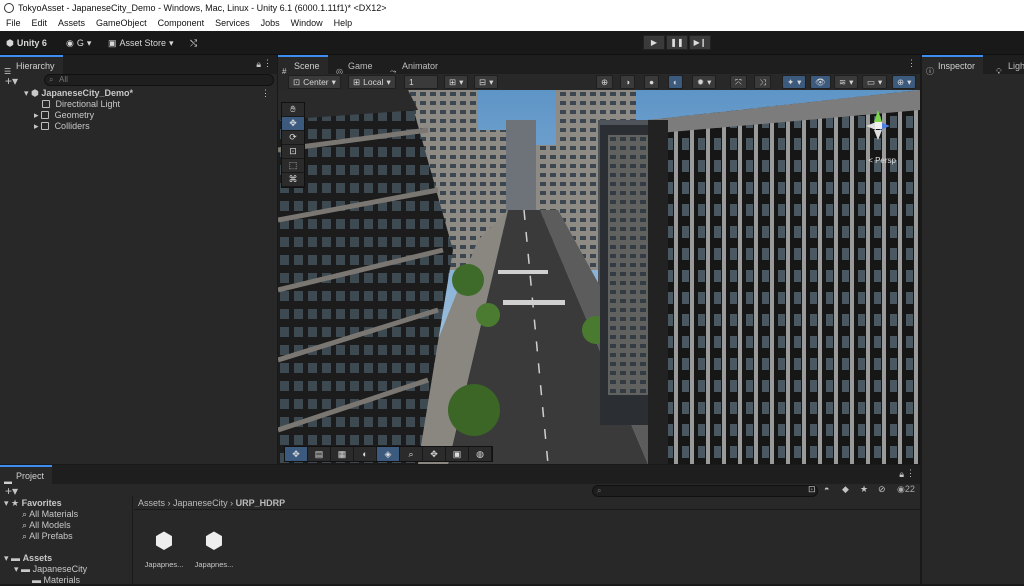 The image size is (1024, 586). Describe the element at coordinates (434, 454) in the screenshot. I see `orbit-icon: ✥` at that location.